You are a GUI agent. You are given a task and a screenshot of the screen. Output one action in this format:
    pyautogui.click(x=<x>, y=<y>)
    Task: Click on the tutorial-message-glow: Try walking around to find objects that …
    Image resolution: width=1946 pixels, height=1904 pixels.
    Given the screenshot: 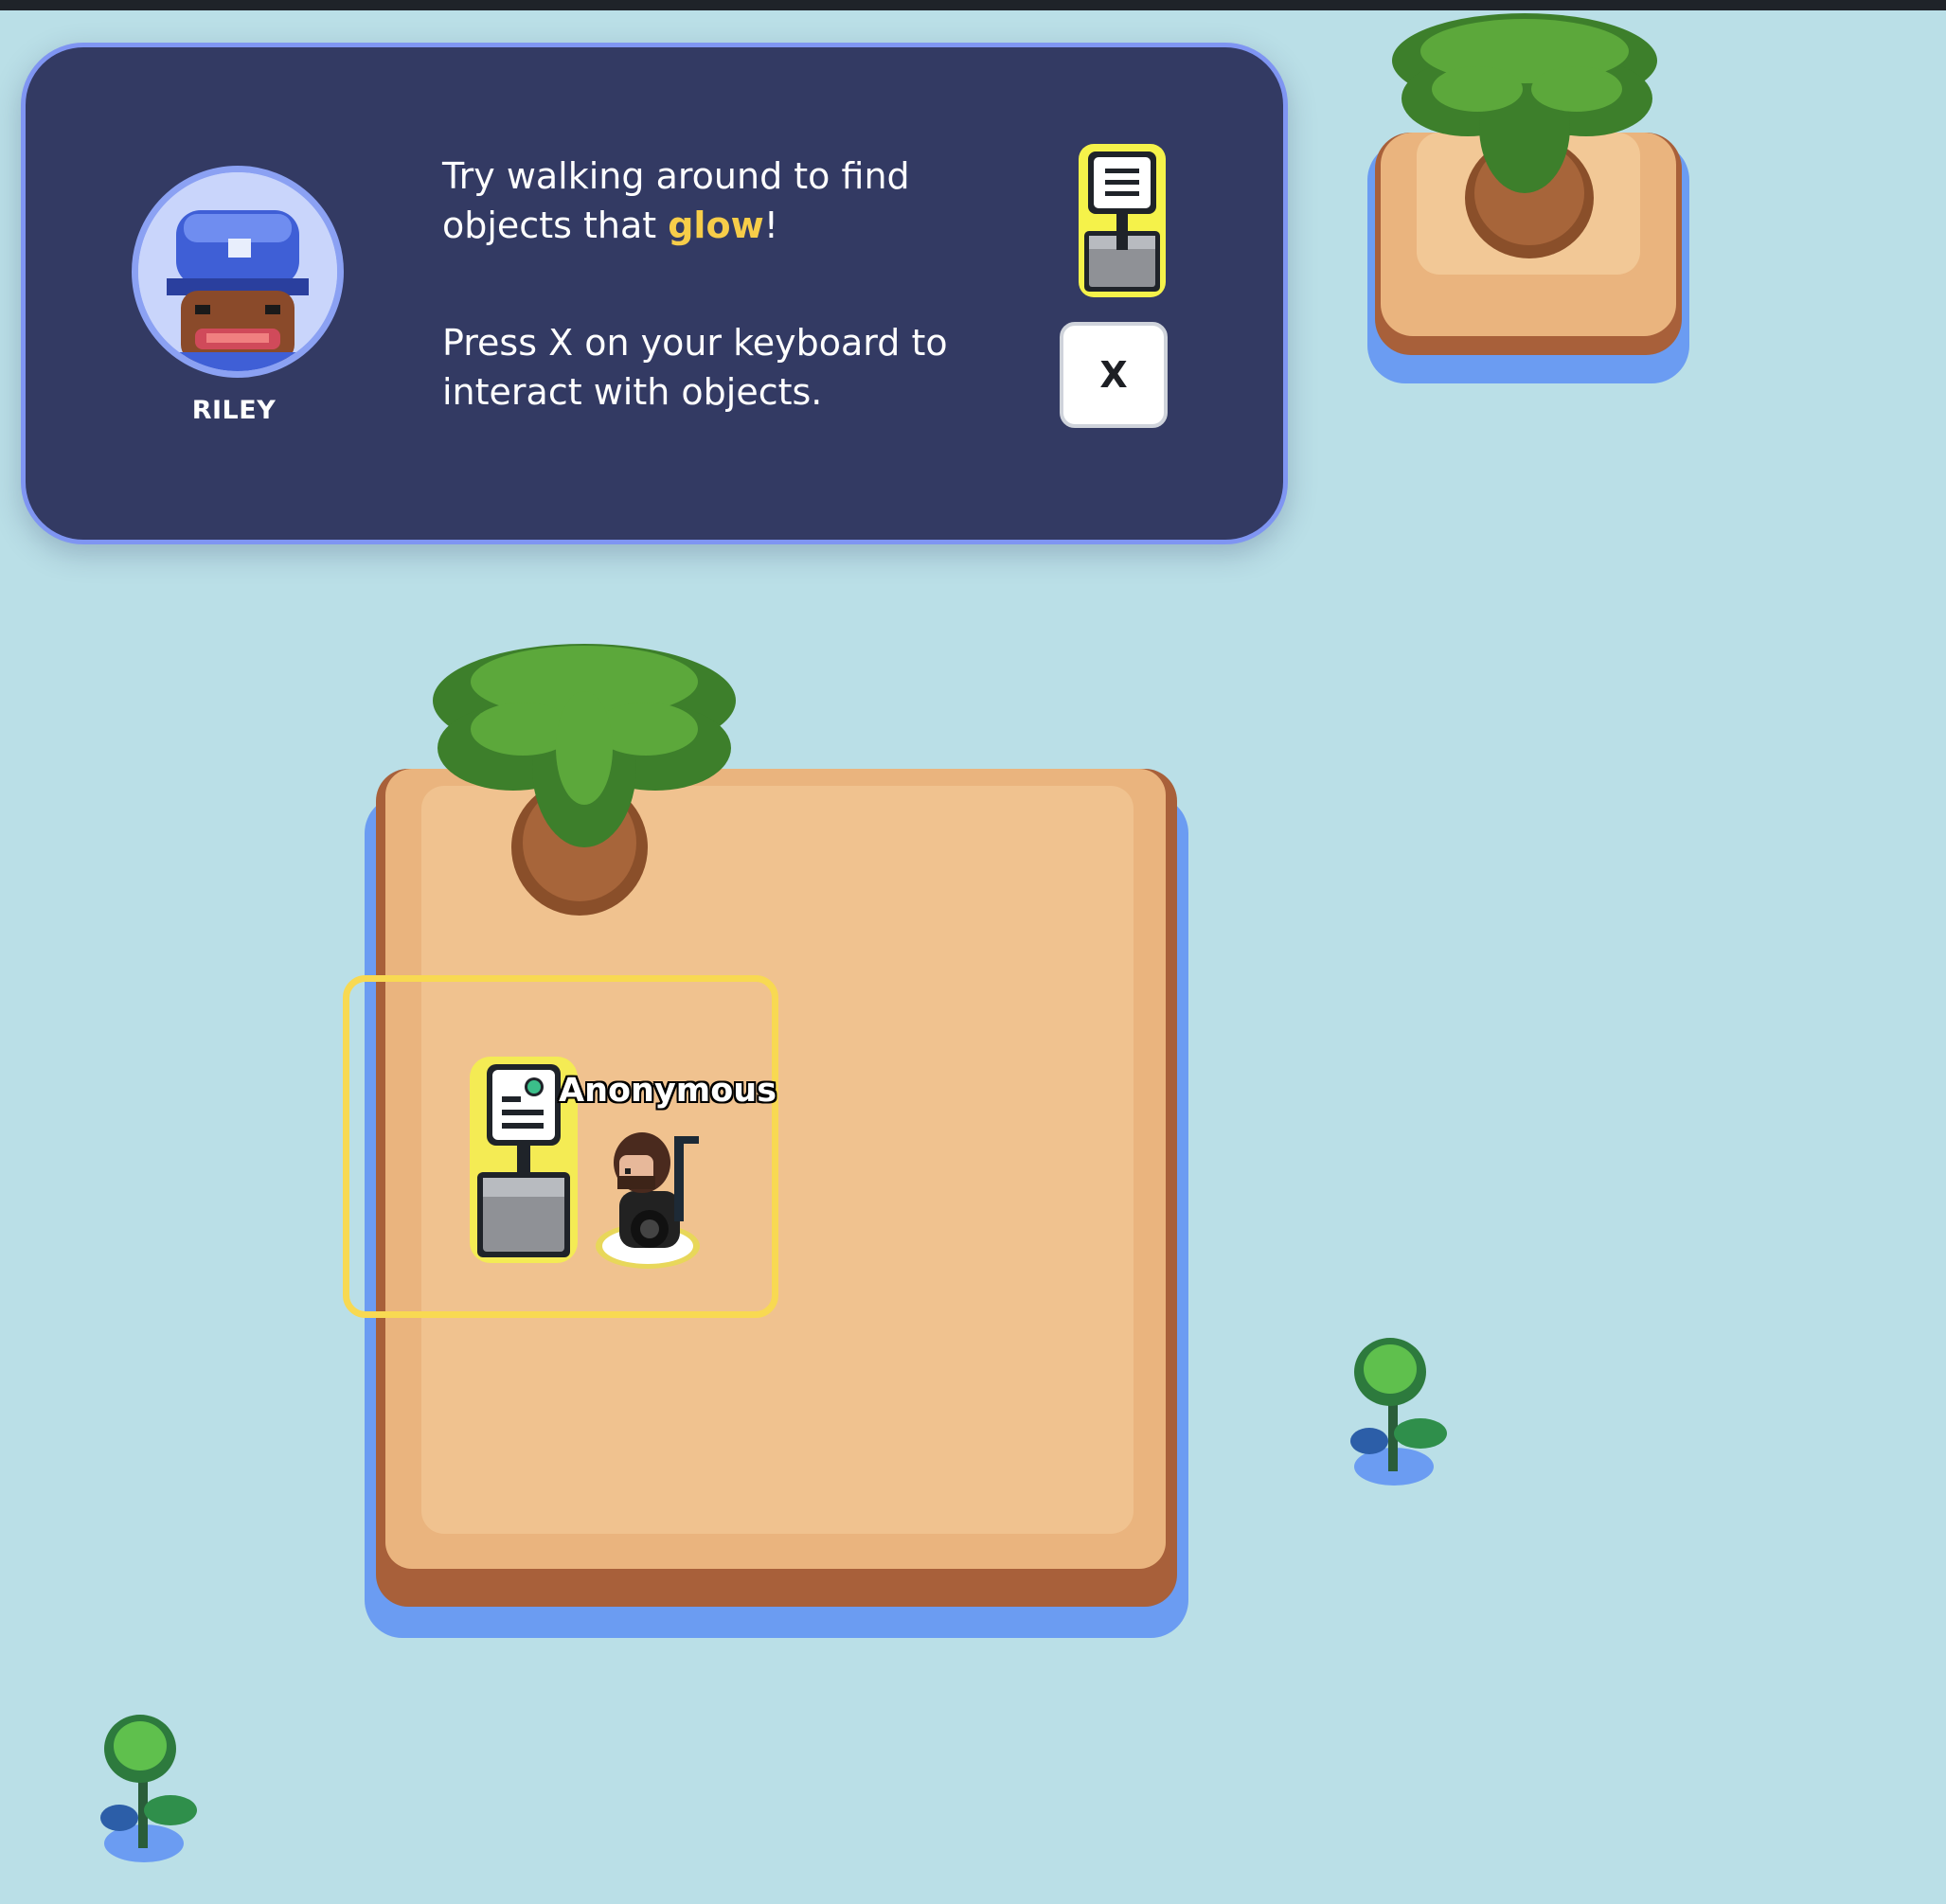 What is the action you would take?
    pyautogui.click(x=726, y=201)
    